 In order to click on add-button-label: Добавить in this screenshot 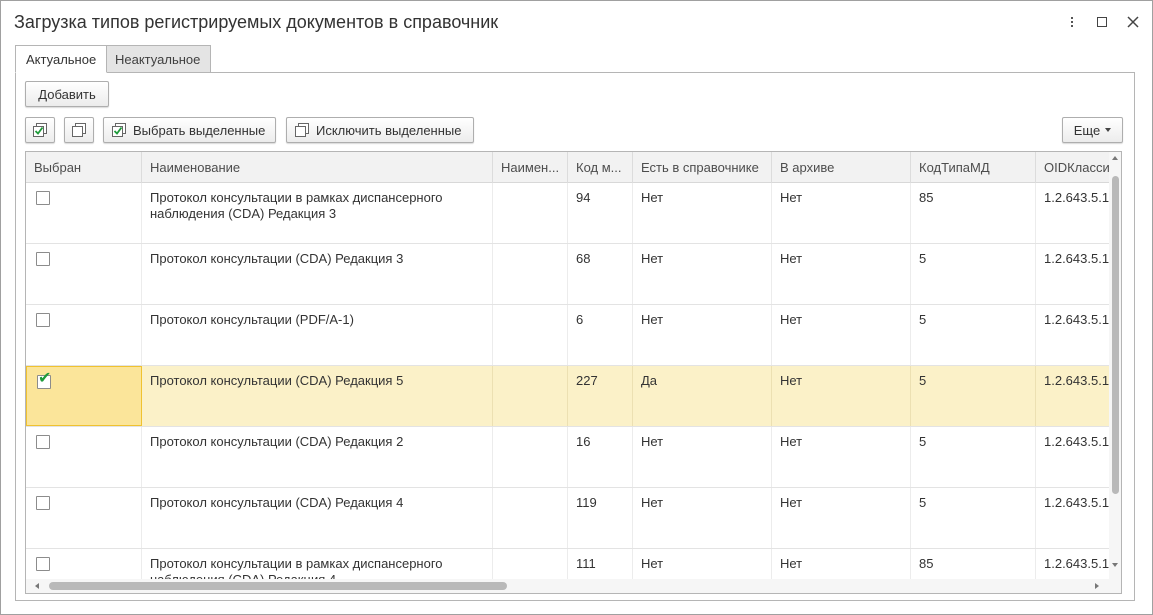, I will do `click(67, 94)`.